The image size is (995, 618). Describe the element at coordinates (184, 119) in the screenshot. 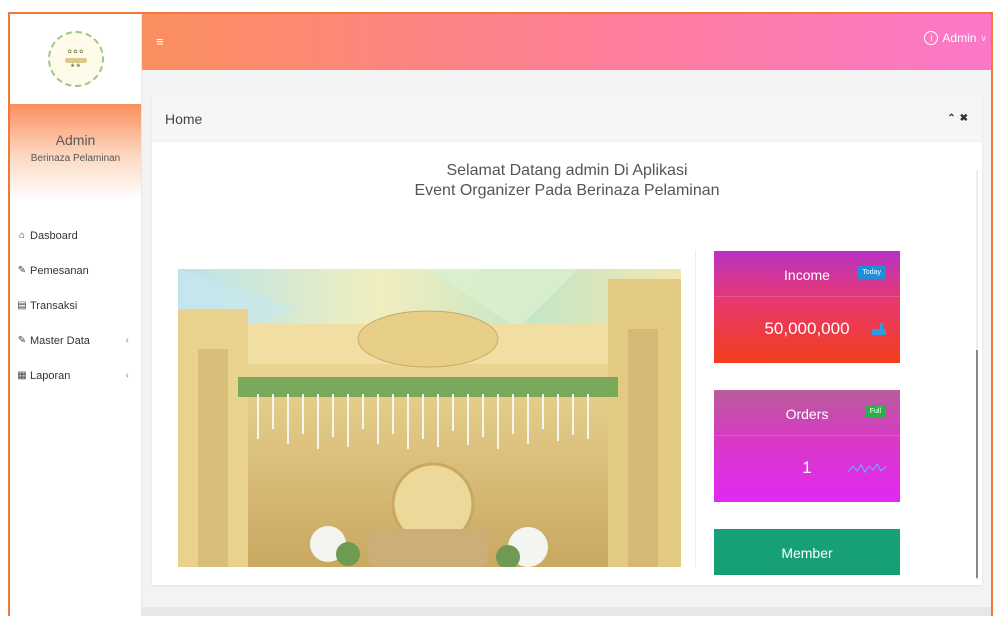

I see `panel-title: Home` at that location.